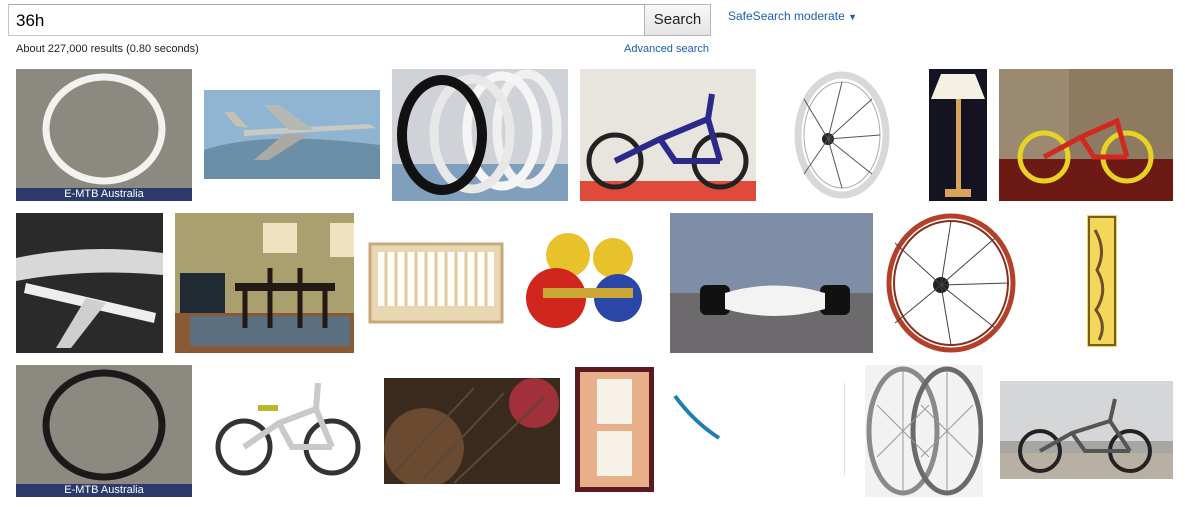 The image size is (1185, 507). Describe the element at coordinates (666, 49) in the screenshot. I see `advanced-search-link: Advanced search` at that location.